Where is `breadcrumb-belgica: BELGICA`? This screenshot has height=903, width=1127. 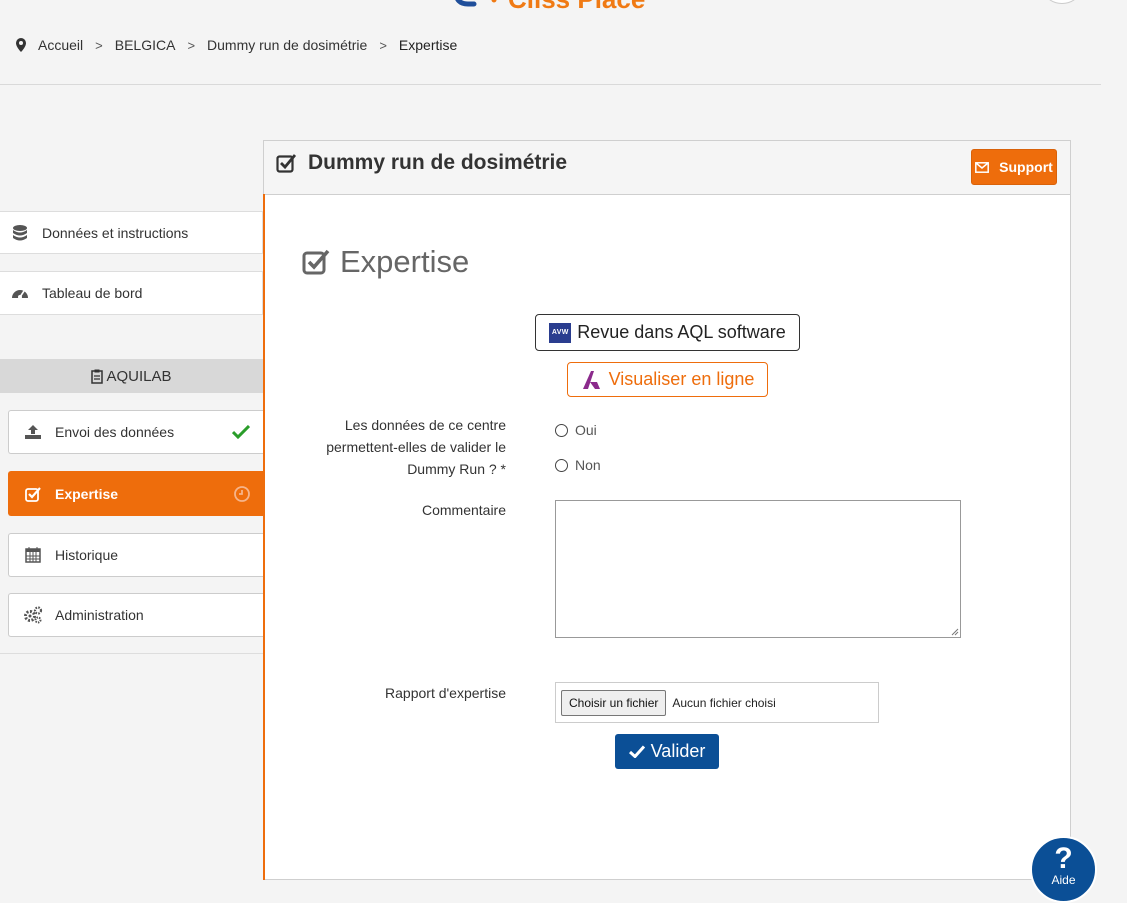
breadcrumb-belgica: BELGICA is located at coordinates (145, 45).